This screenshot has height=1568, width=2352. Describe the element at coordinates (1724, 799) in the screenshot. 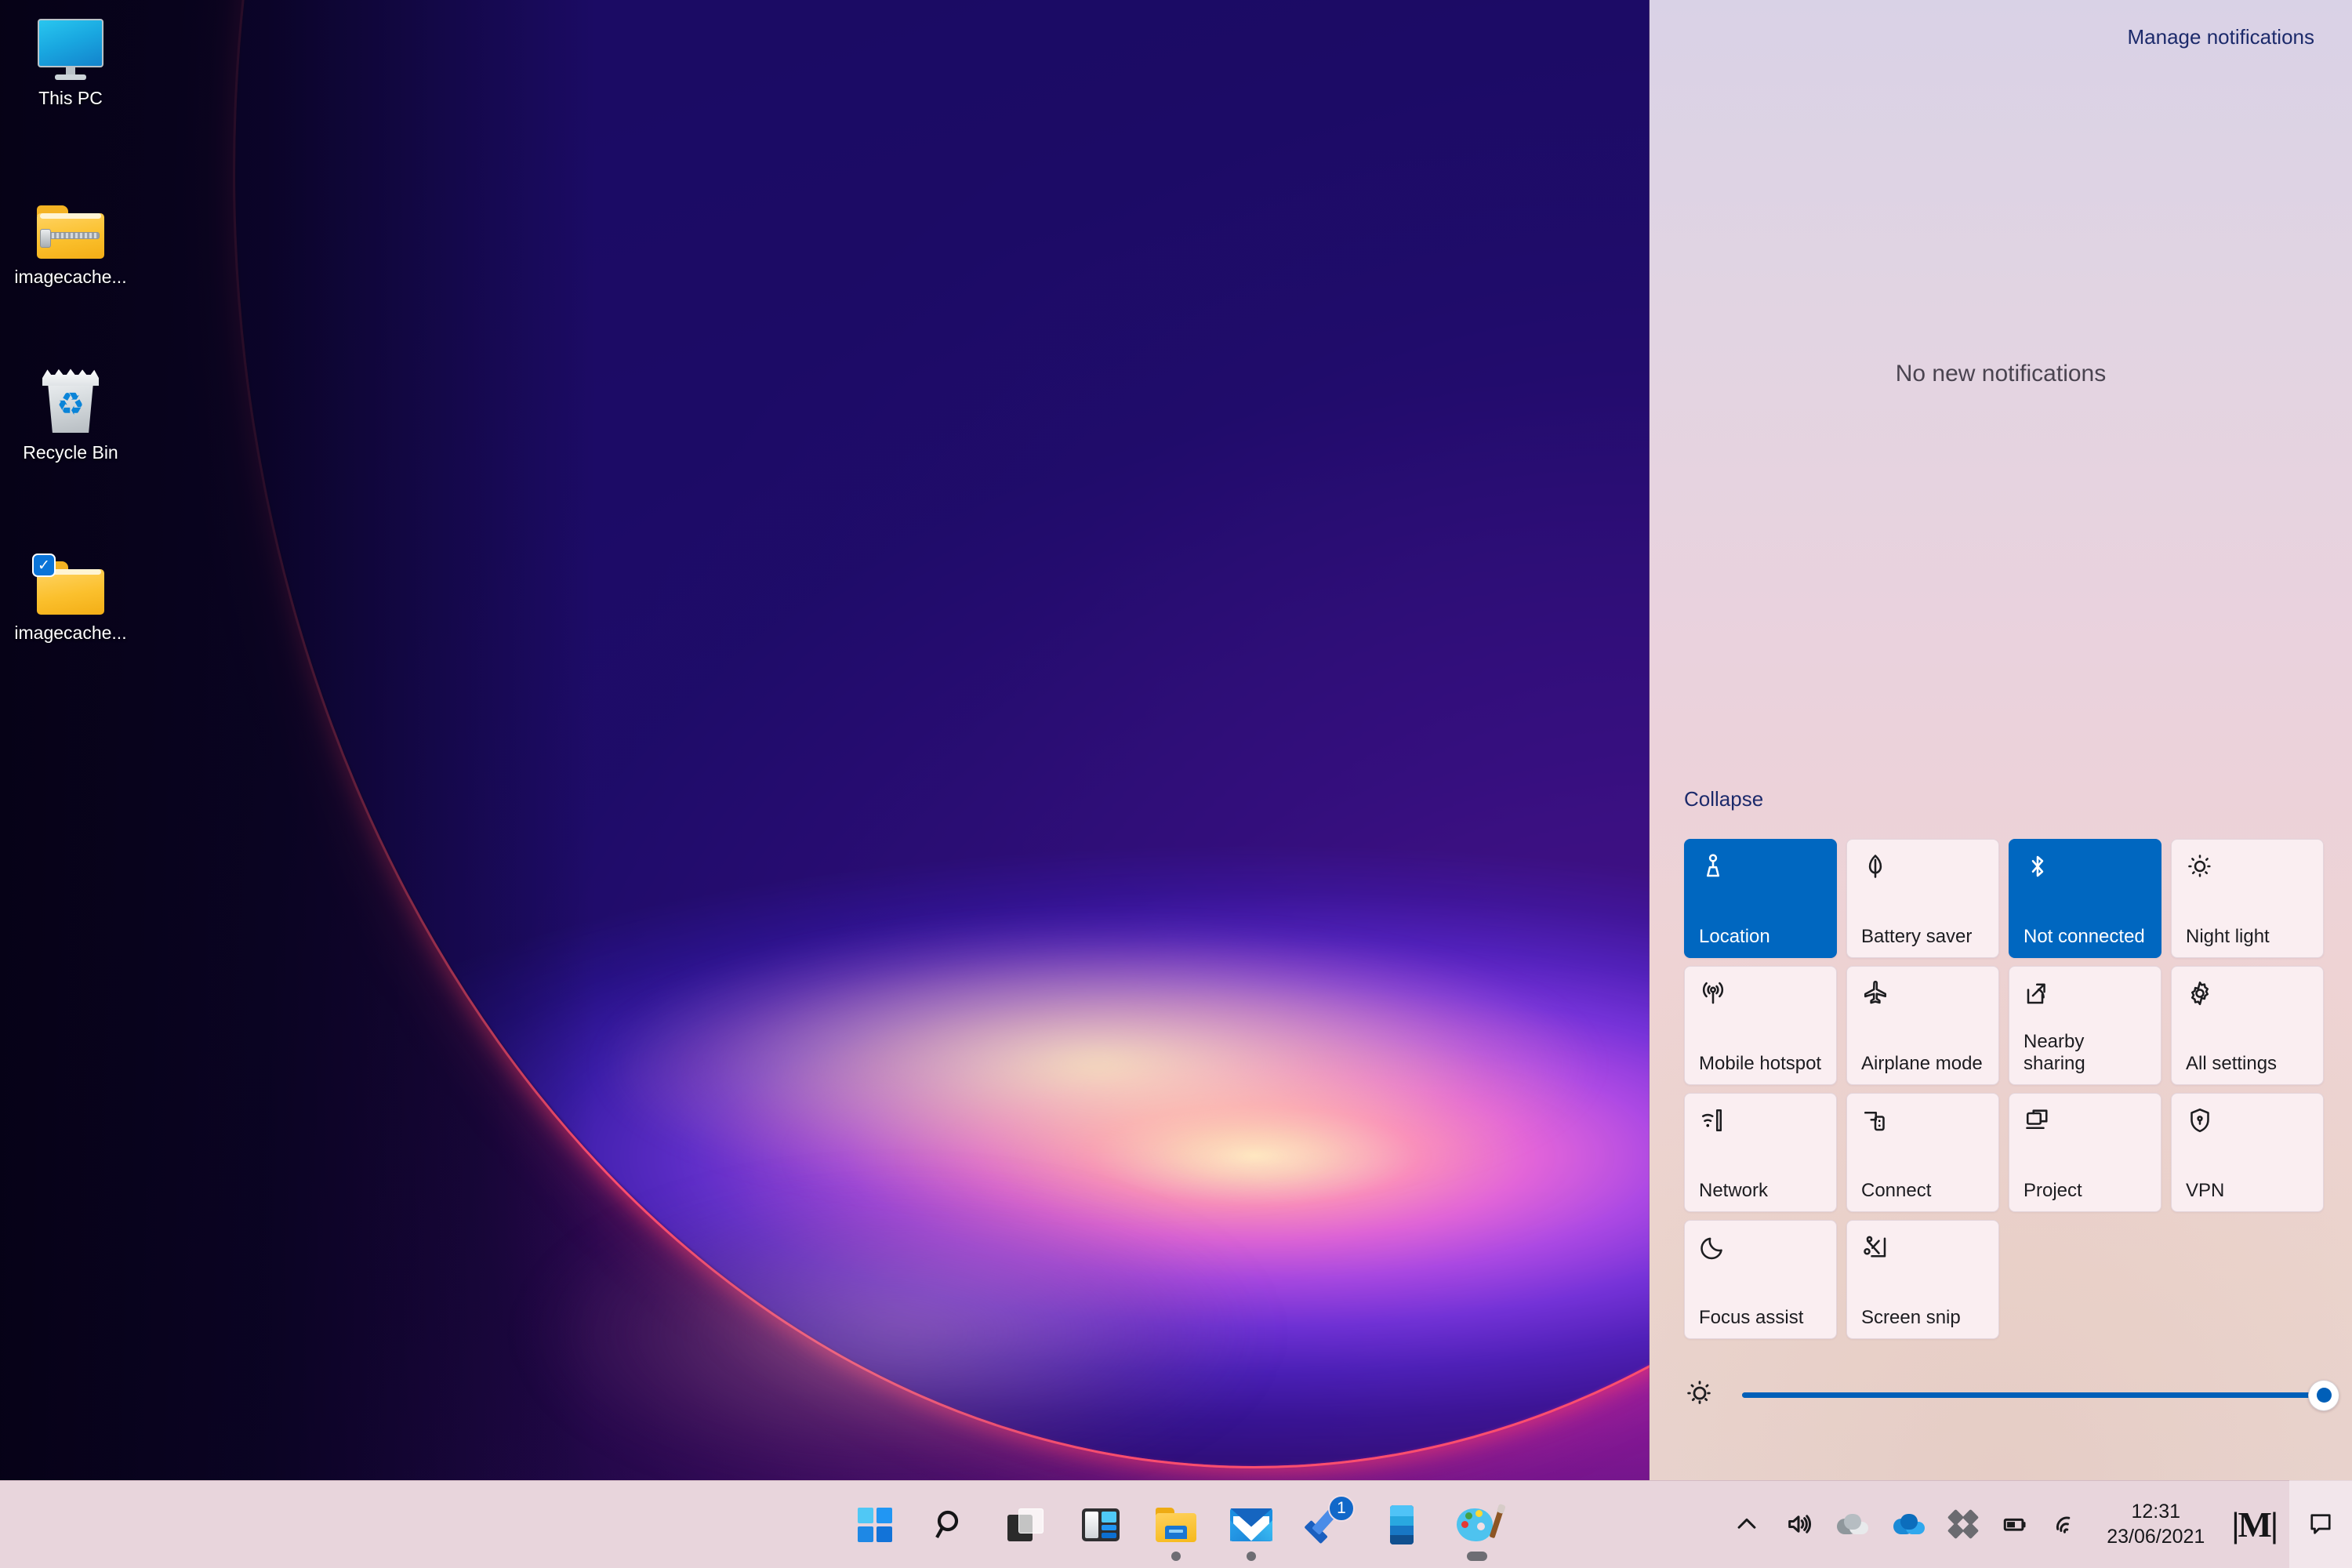

I see `collapse-link: Collapse` at that location.